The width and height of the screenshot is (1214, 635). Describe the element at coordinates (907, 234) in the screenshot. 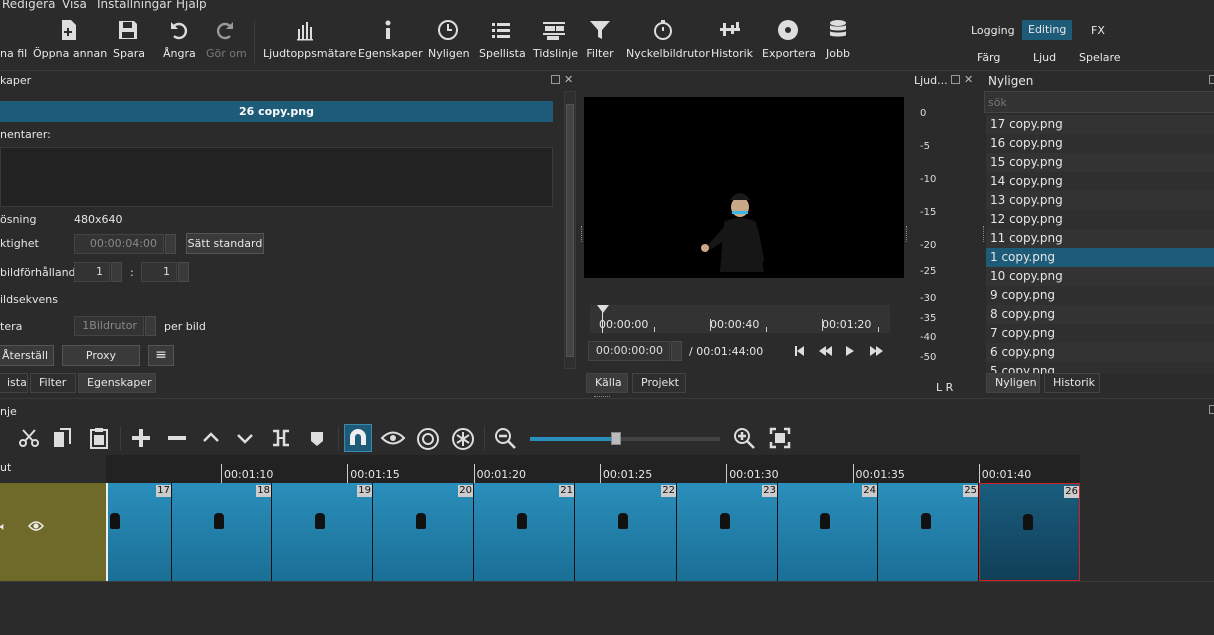

I see `meter-splitter` at that location.